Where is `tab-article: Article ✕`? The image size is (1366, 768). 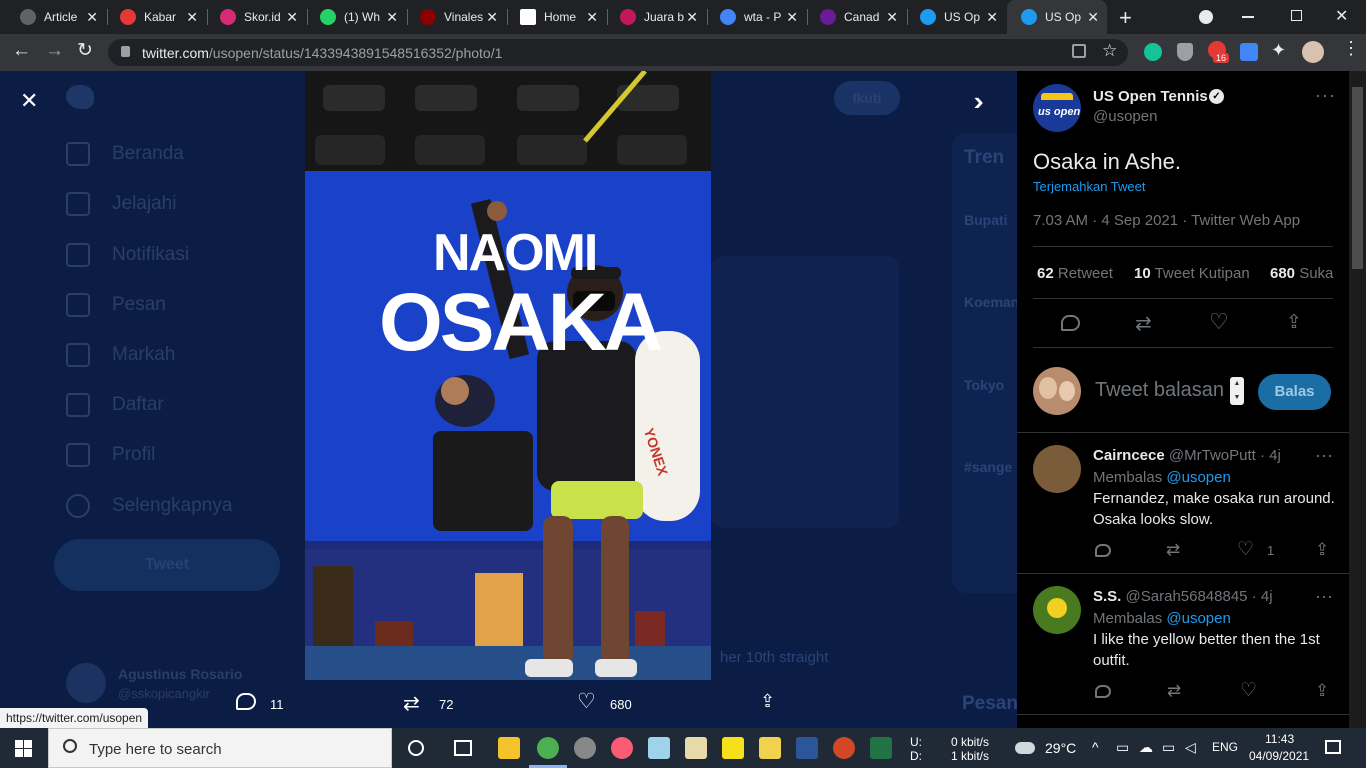
tab-article: Article ✕ is located at coordinates (56, 17).